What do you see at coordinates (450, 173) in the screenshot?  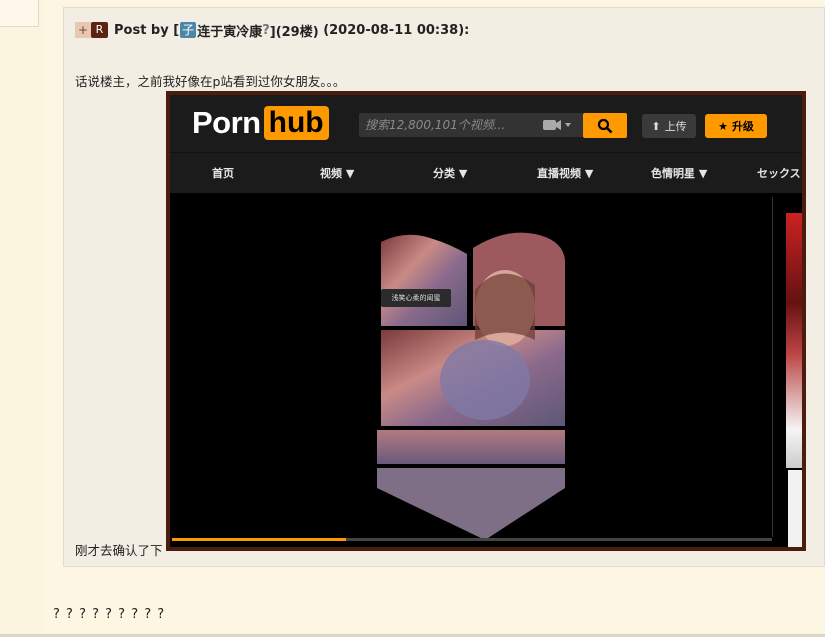 I see `nav-item-categories: 分类 ▼` at bounding box center [450, 173].